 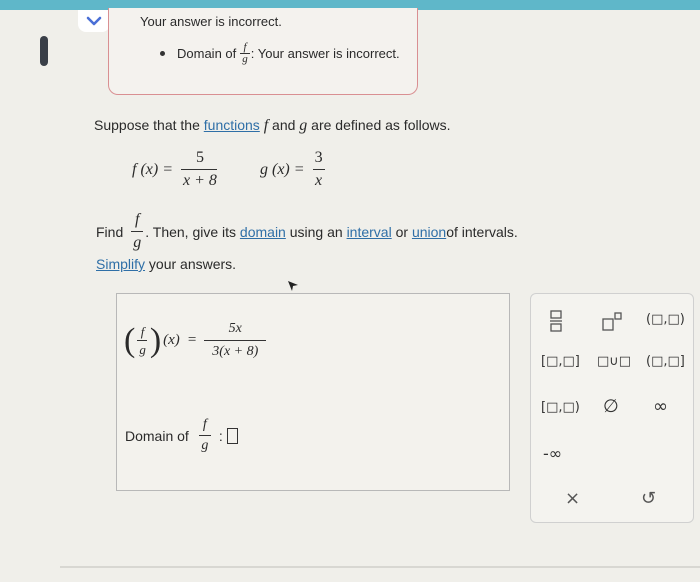 I want to click on union-button: □∪□, so click(x=614, y=361).